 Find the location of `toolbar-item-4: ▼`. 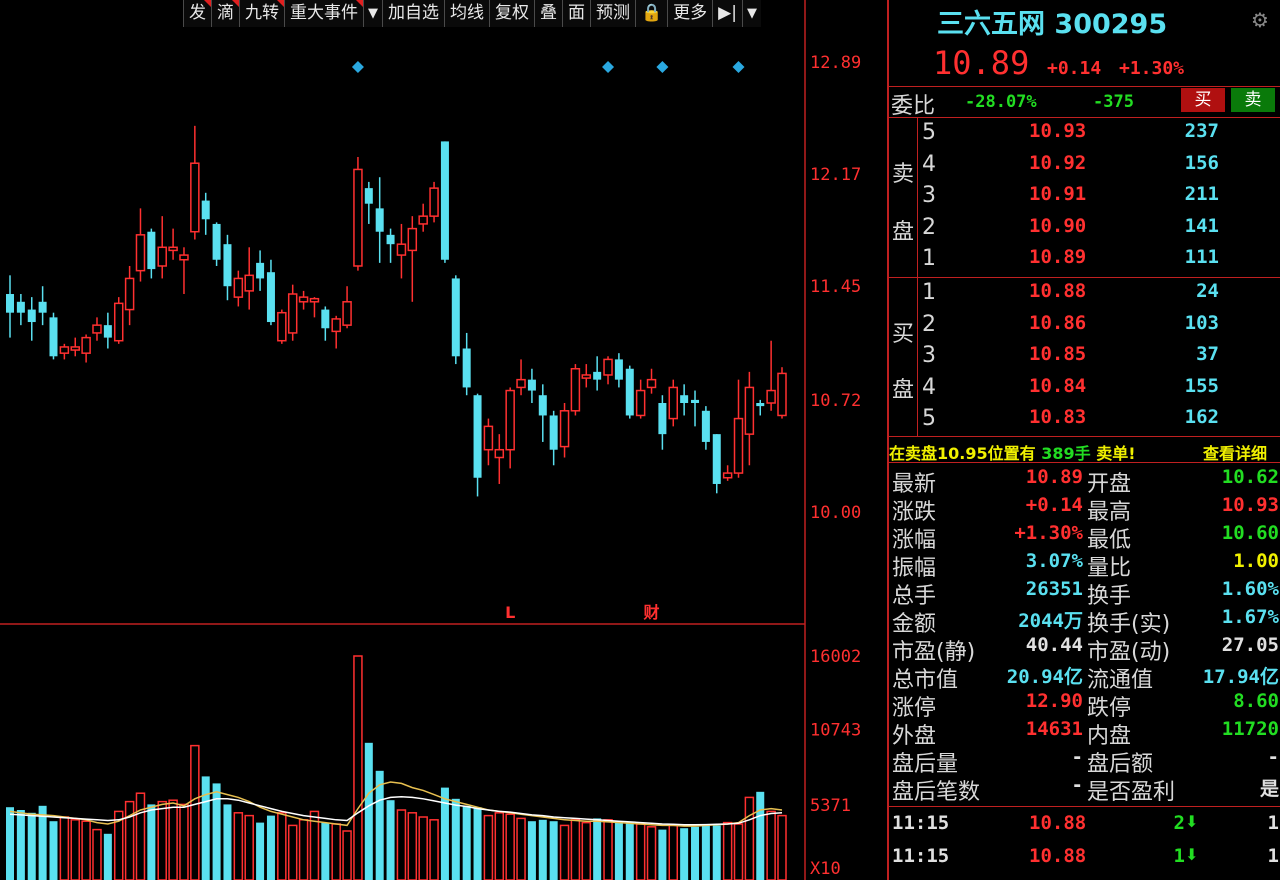

toolbar-item-4: ▼ is located at coordinates (372, 13).